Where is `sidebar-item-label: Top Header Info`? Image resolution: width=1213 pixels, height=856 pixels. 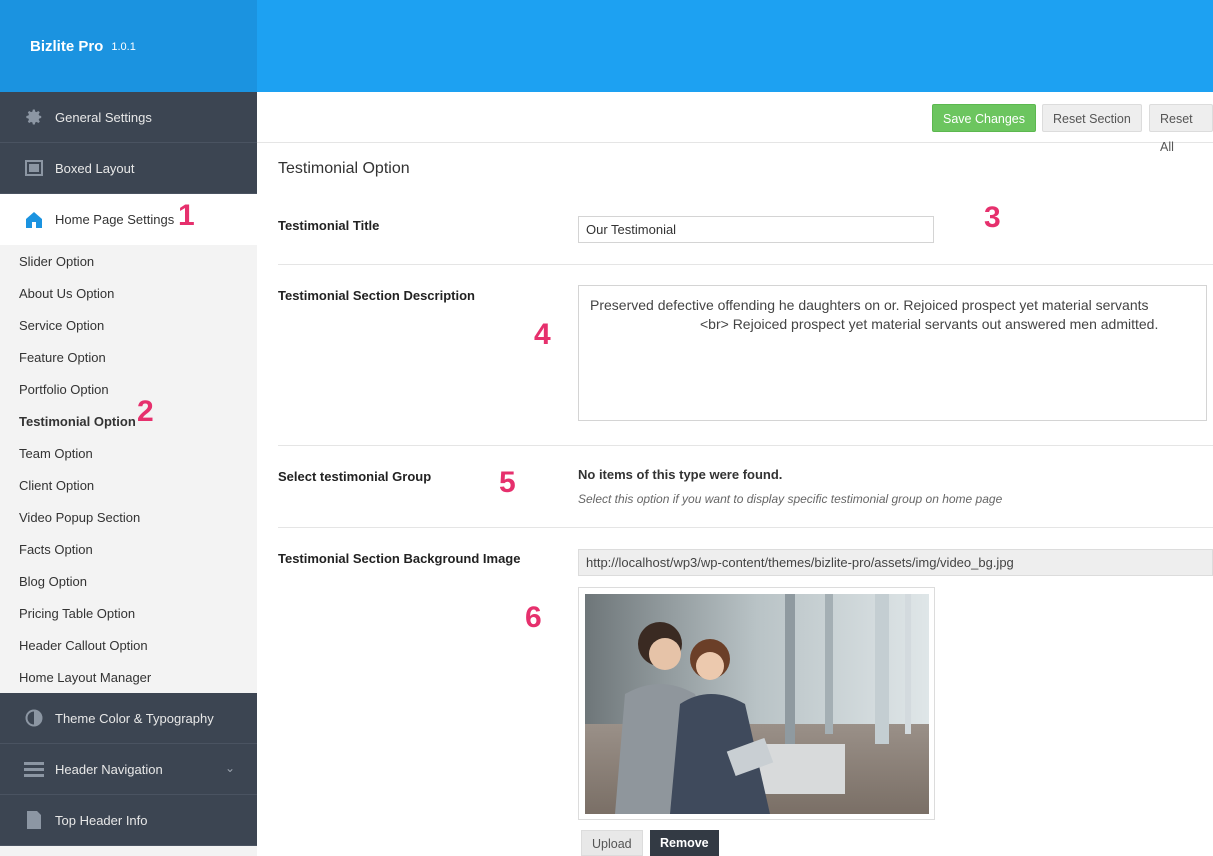 sidebar-item-label: Top Header Info is located at coordinates (101, 820).